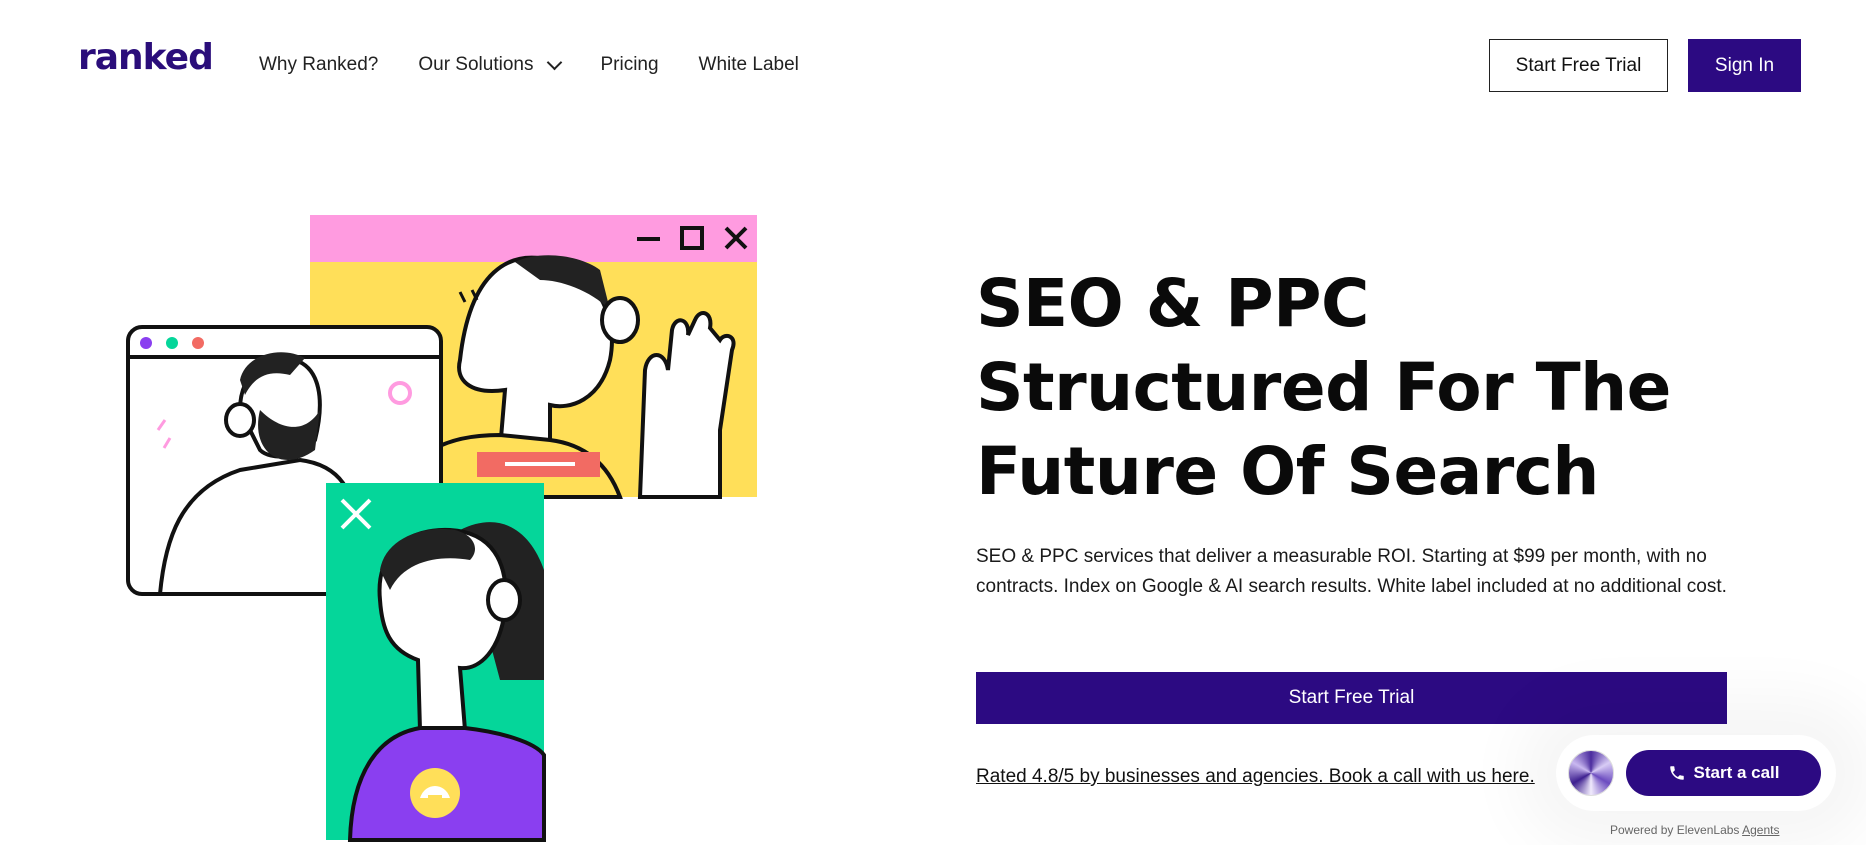 The width and height of the screenshot is (1866, 845). Describe the element at coordinates (146, 58) in the screenshot. I see `ranked-logo: ranked` at that location.